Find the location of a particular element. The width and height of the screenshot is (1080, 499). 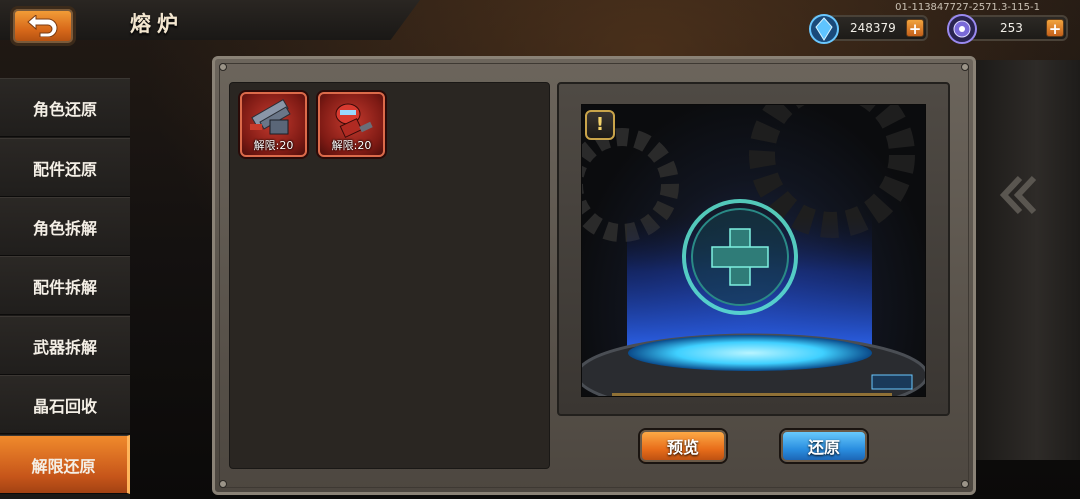

sidebar-item-part-restore: 配件还原 is located at coordinates (65, 167).